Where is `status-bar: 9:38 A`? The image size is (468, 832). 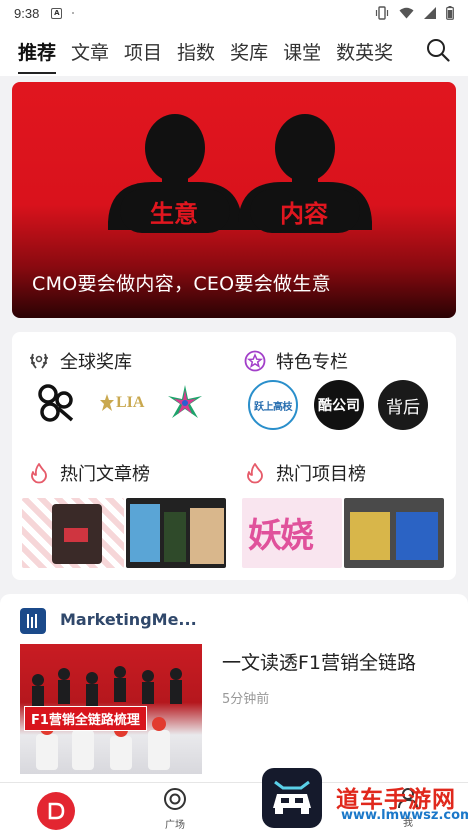 status-bar: 9:38 A is located at coordinates (234, 13).